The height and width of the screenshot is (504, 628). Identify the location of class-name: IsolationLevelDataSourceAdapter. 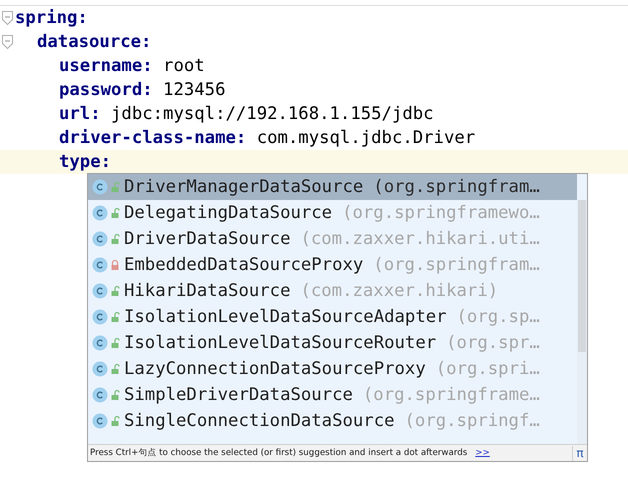
(285, 317).